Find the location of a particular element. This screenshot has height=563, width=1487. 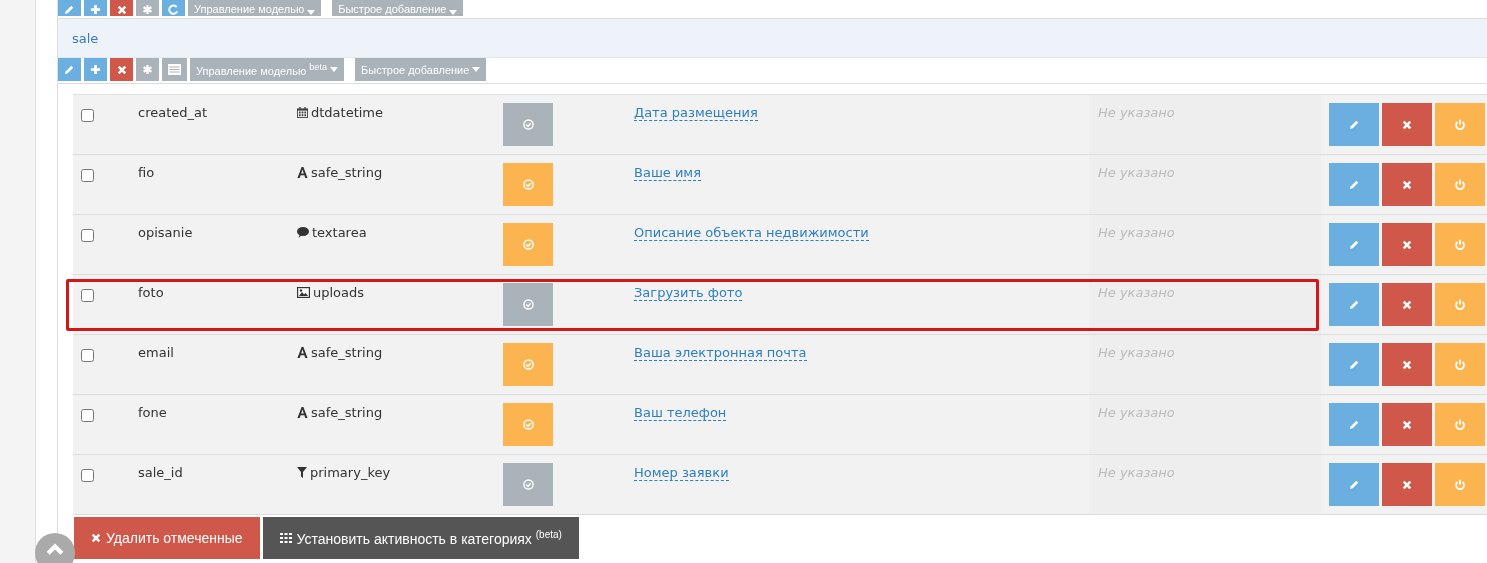

grid-icon is located at coordinates (285, 538).